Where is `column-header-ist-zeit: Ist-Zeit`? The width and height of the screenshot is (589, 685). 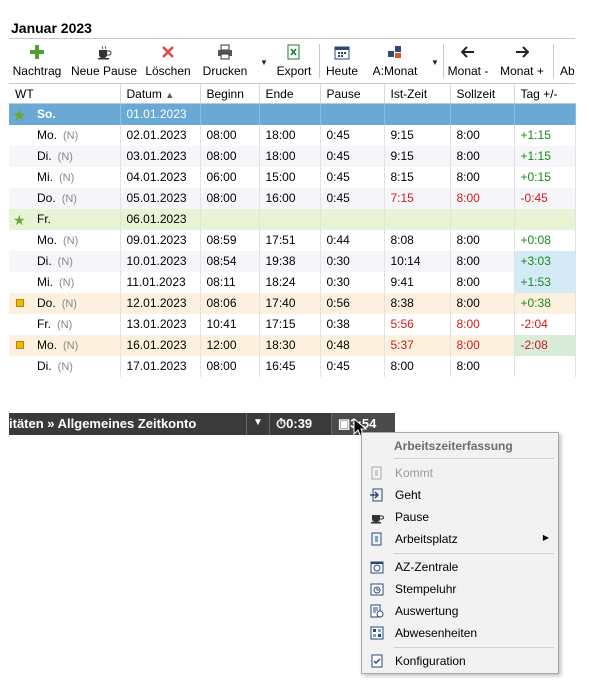
column-header-ist-zeit: Ist-Zeit is located at coordinates (417, 93).